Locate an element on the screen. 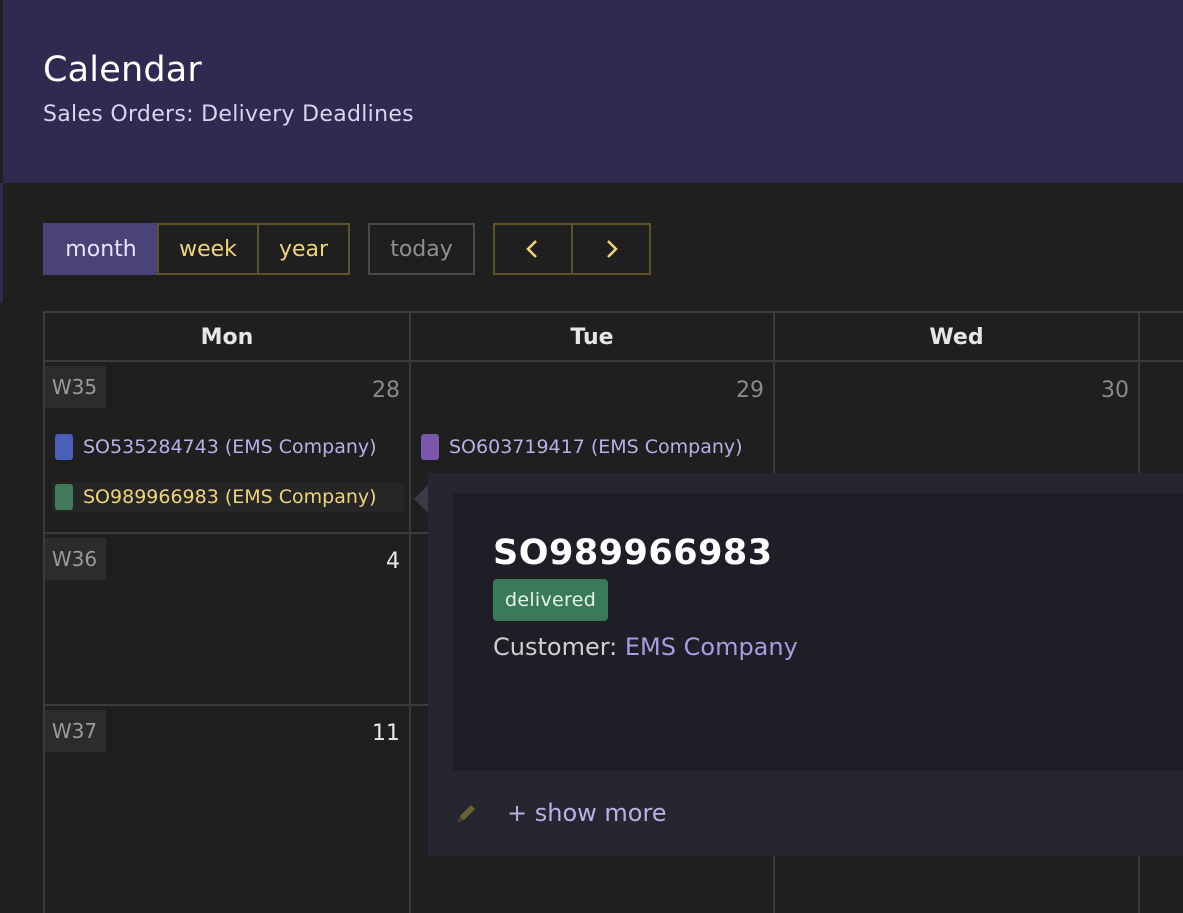  today-button: today is located at coordinates (421, 249).